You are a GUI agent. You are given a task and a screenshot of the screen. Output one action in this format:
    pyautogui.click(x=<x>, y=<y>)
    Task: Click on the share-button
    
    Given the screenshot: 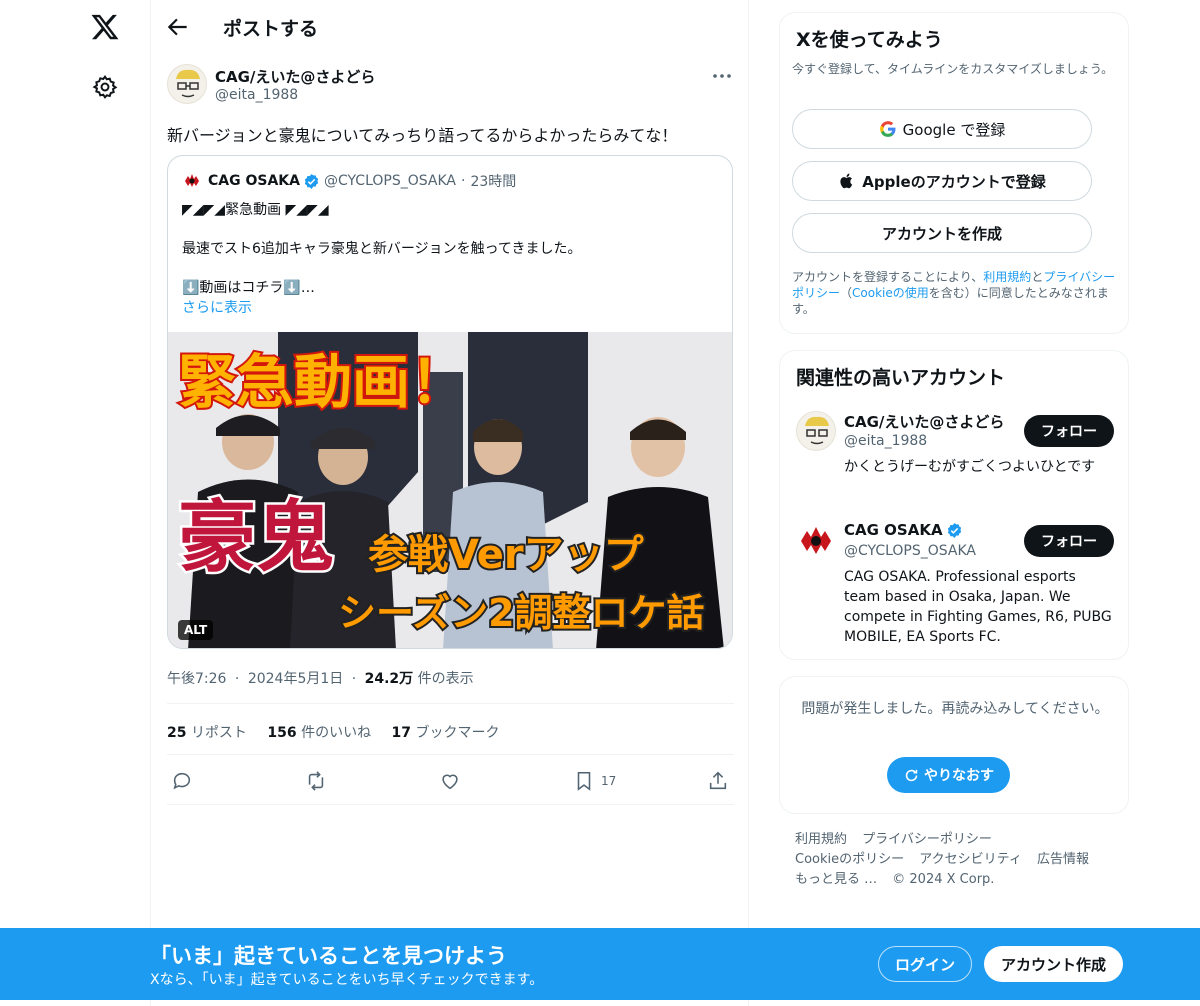 What is the action you would take?
    pyautogui.click(x=718, y=781)
    